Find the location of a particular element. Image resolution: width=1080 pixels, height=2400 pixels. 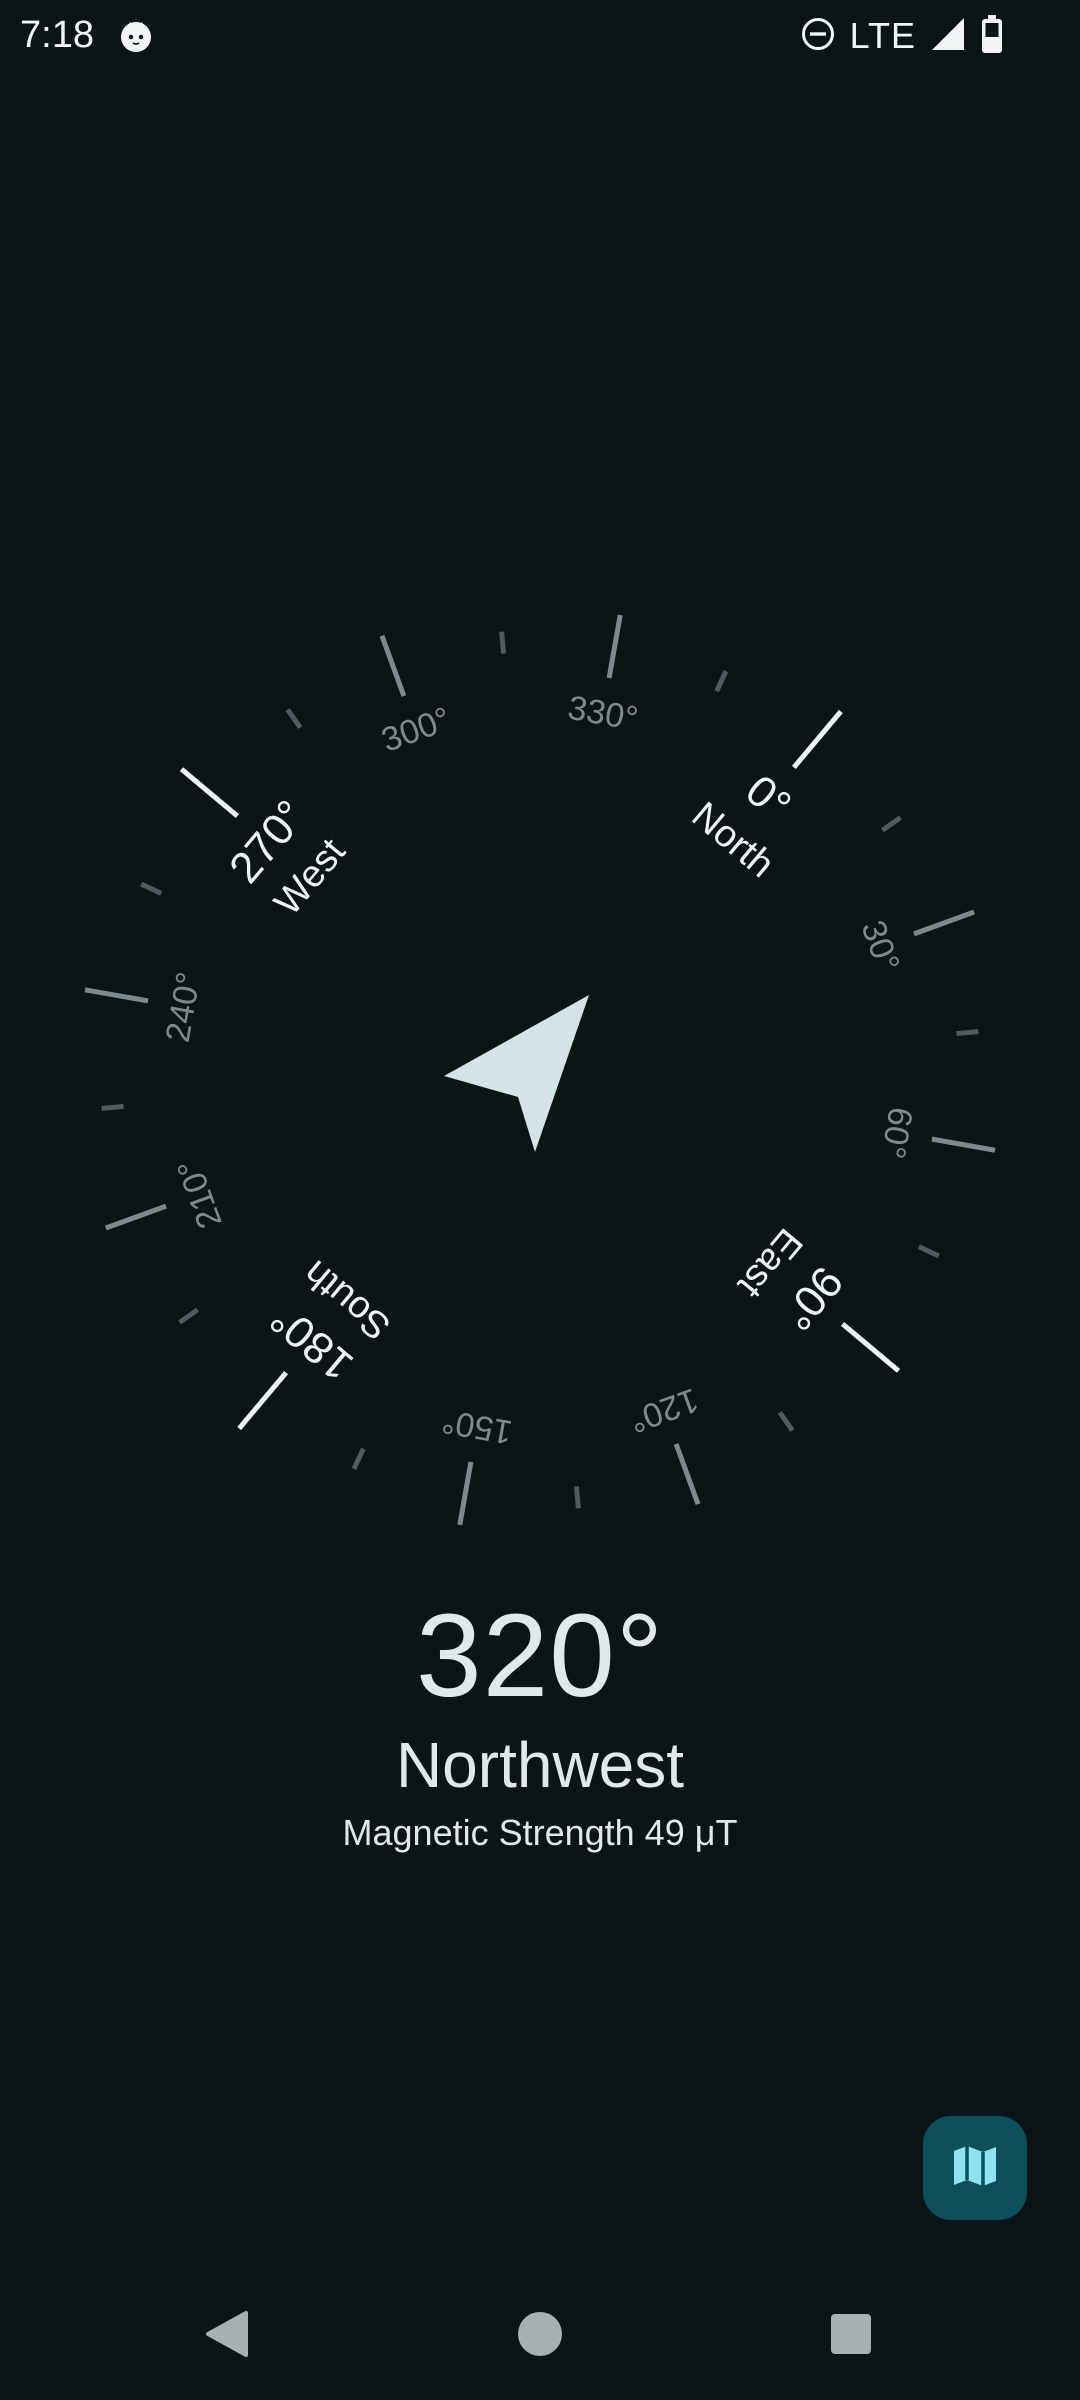

recents-square-icon is located at coordinates (851, 2336).